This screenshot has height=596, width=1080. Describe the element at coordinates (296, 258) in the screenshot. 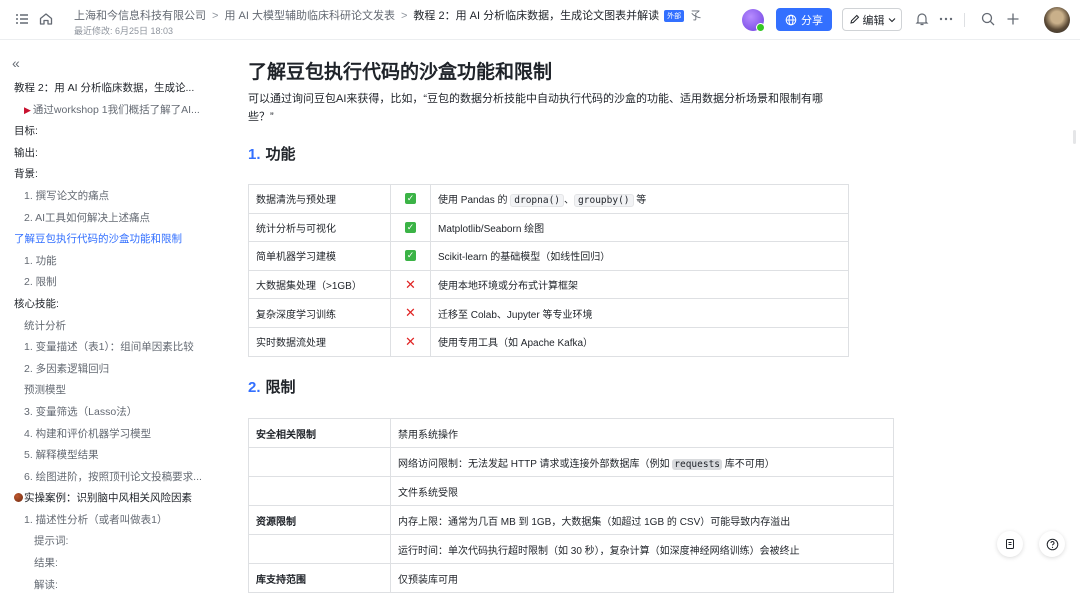

I see `feature-name: 简单机器学习建模` at that location.